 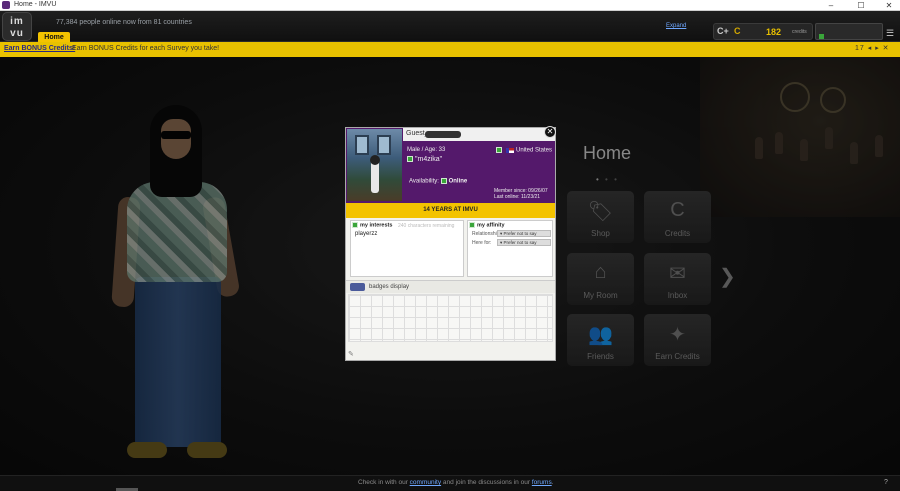 I want to click on help-icon: ?, so click(x=886, y=482).